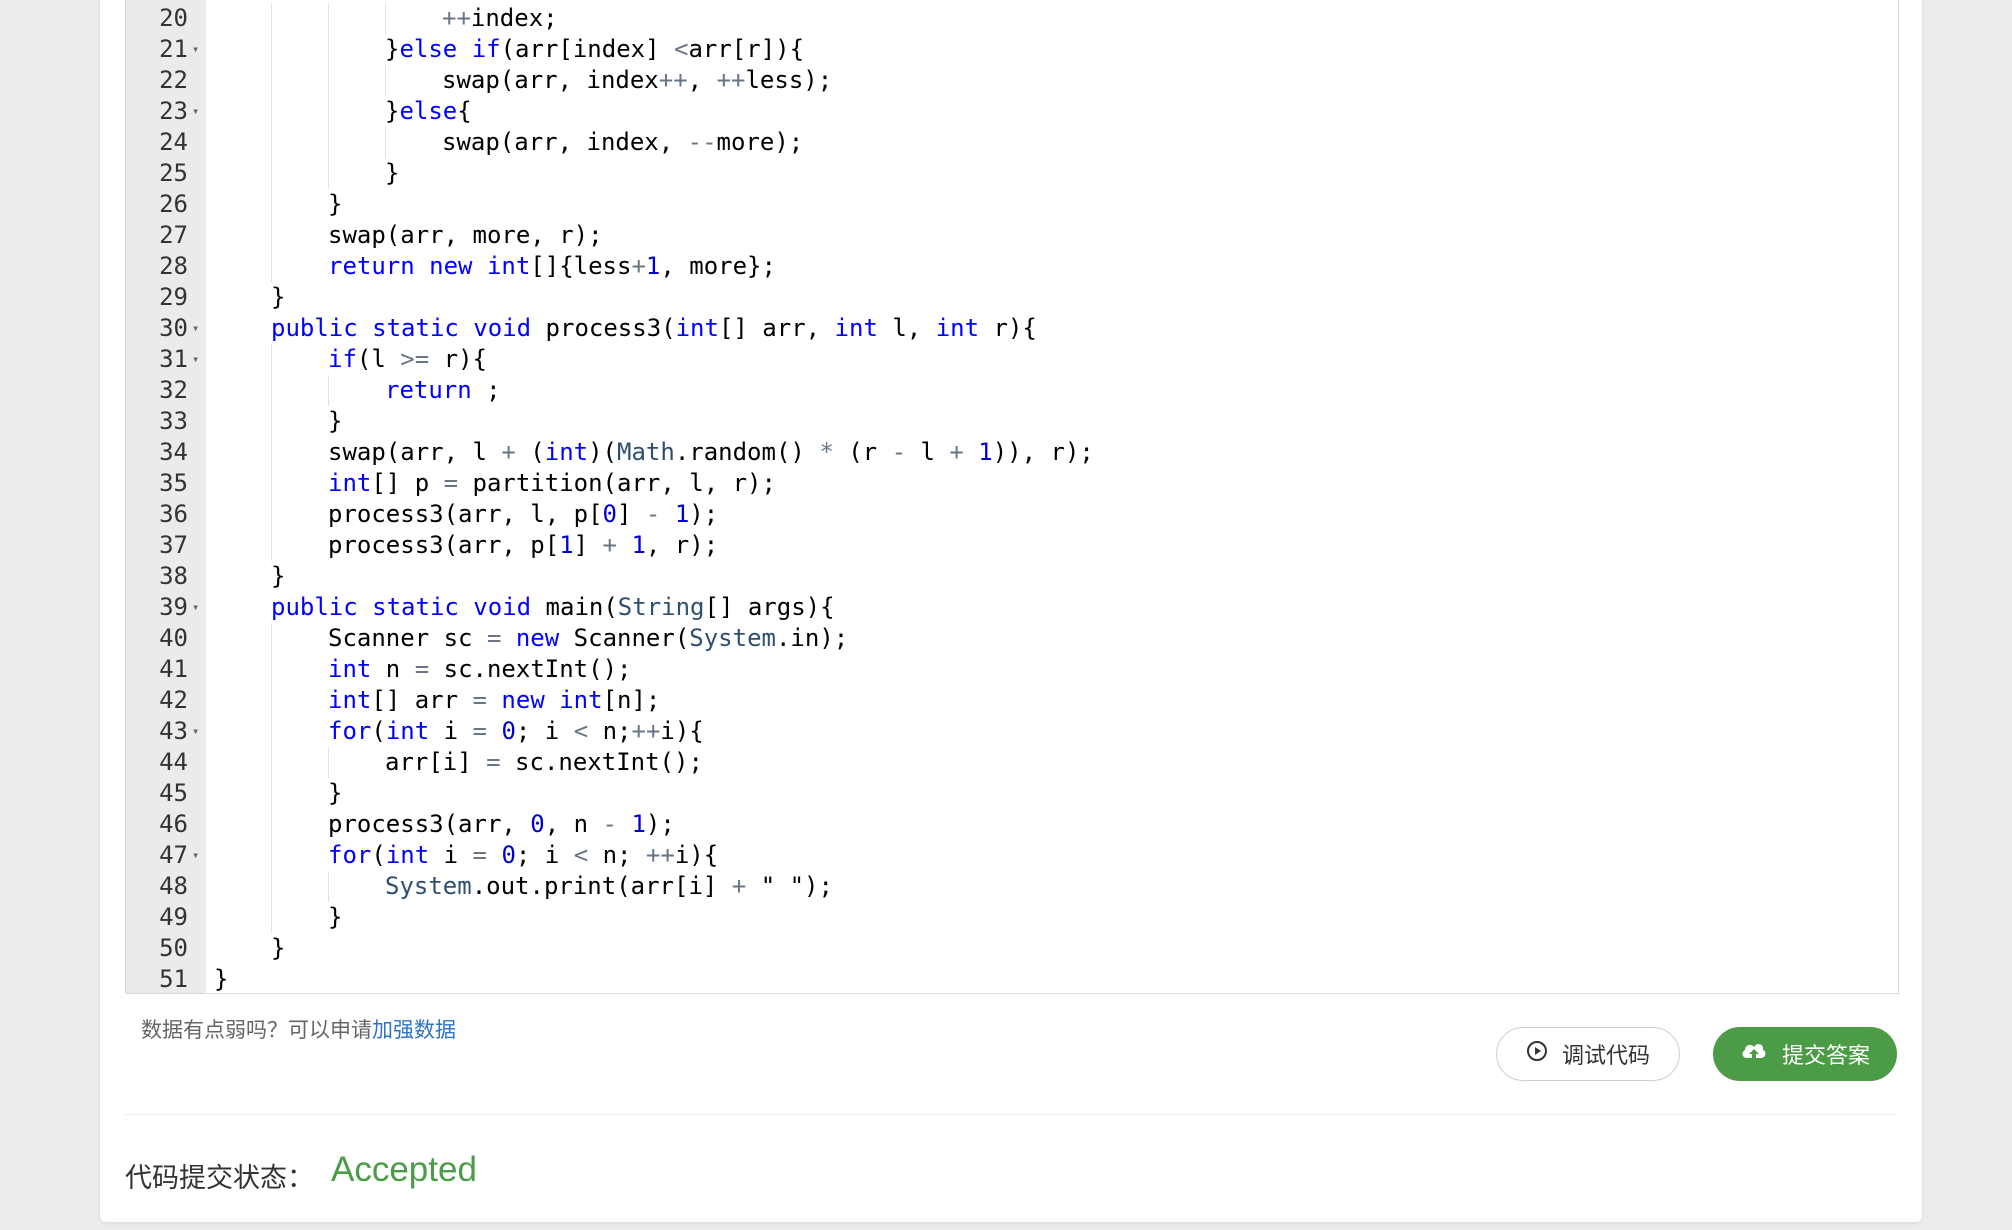  What do you see at coordinates (173, 793) in the screenshot?
I see `line-number: 45` at bounding box center [173, 793].